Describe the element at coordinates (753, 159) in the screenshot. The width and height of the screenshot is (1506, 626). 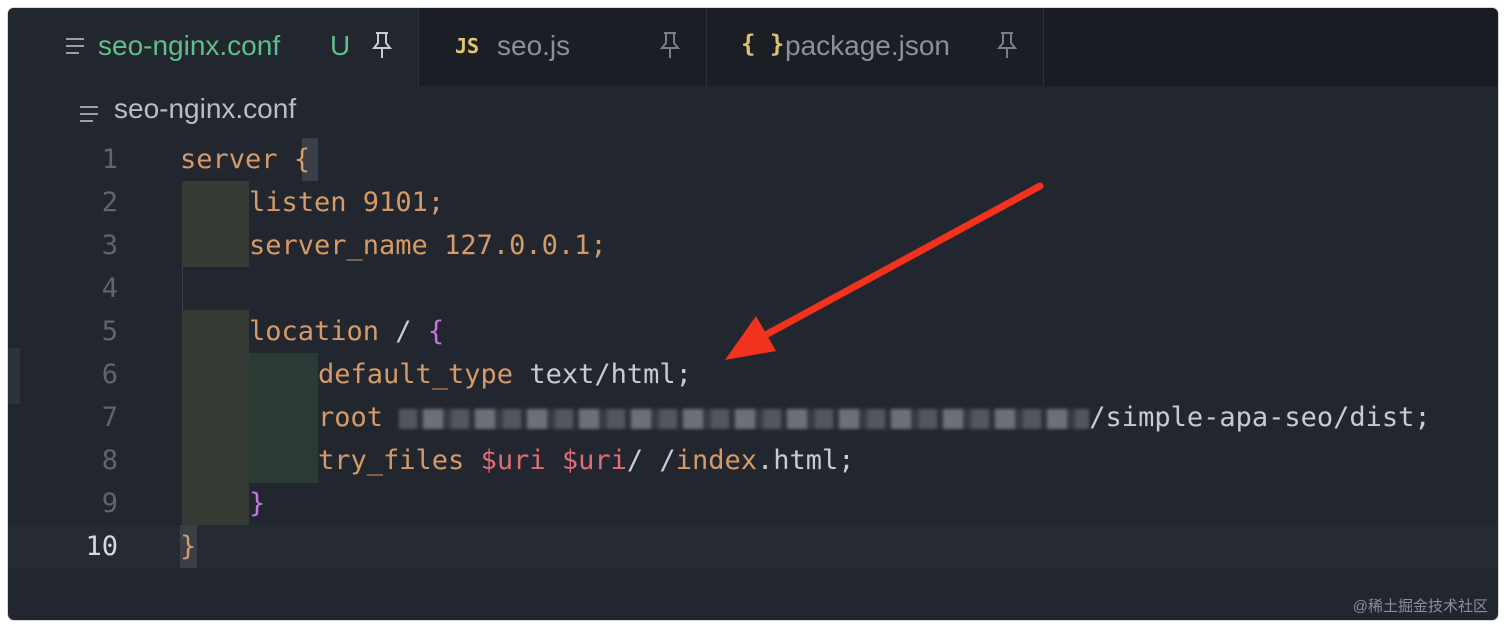
I see `code-line: 1 server {` at that location.